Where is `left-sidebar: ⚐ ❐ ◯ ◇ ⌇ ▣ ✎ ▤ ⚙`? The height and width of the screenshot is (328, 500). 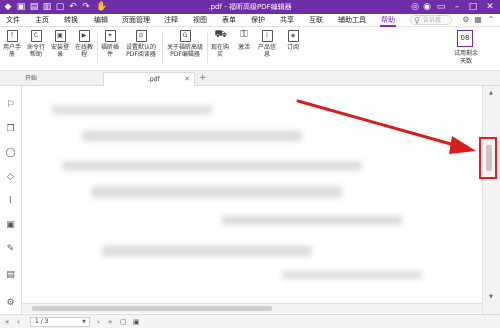
left-sidebar: ⚐ ❐ ◯ ◇ ⌇ ▣ ✎ ▤ ⚙ is located at coordinates (11, 200).